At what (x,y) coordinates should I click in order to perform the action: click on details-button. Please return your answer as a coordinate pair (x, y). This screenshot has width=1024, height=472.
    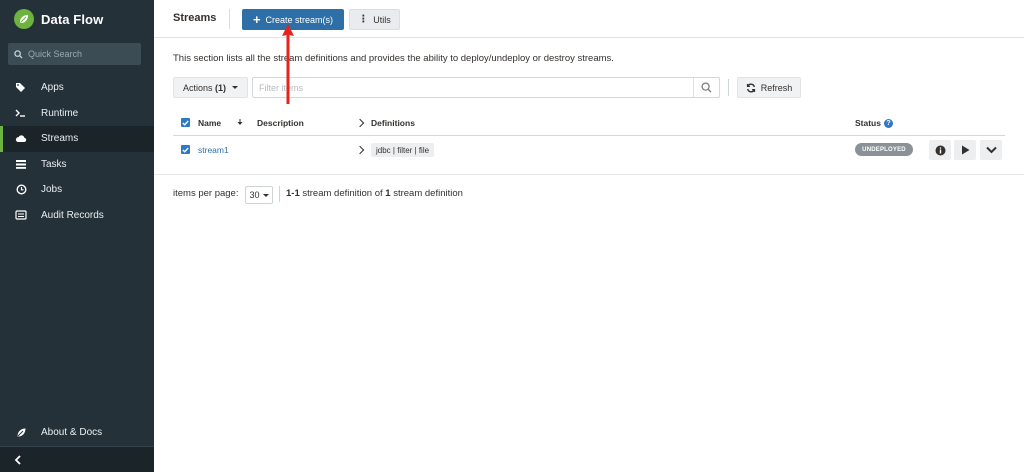
    Looking at the image, I should click on (940, 150).